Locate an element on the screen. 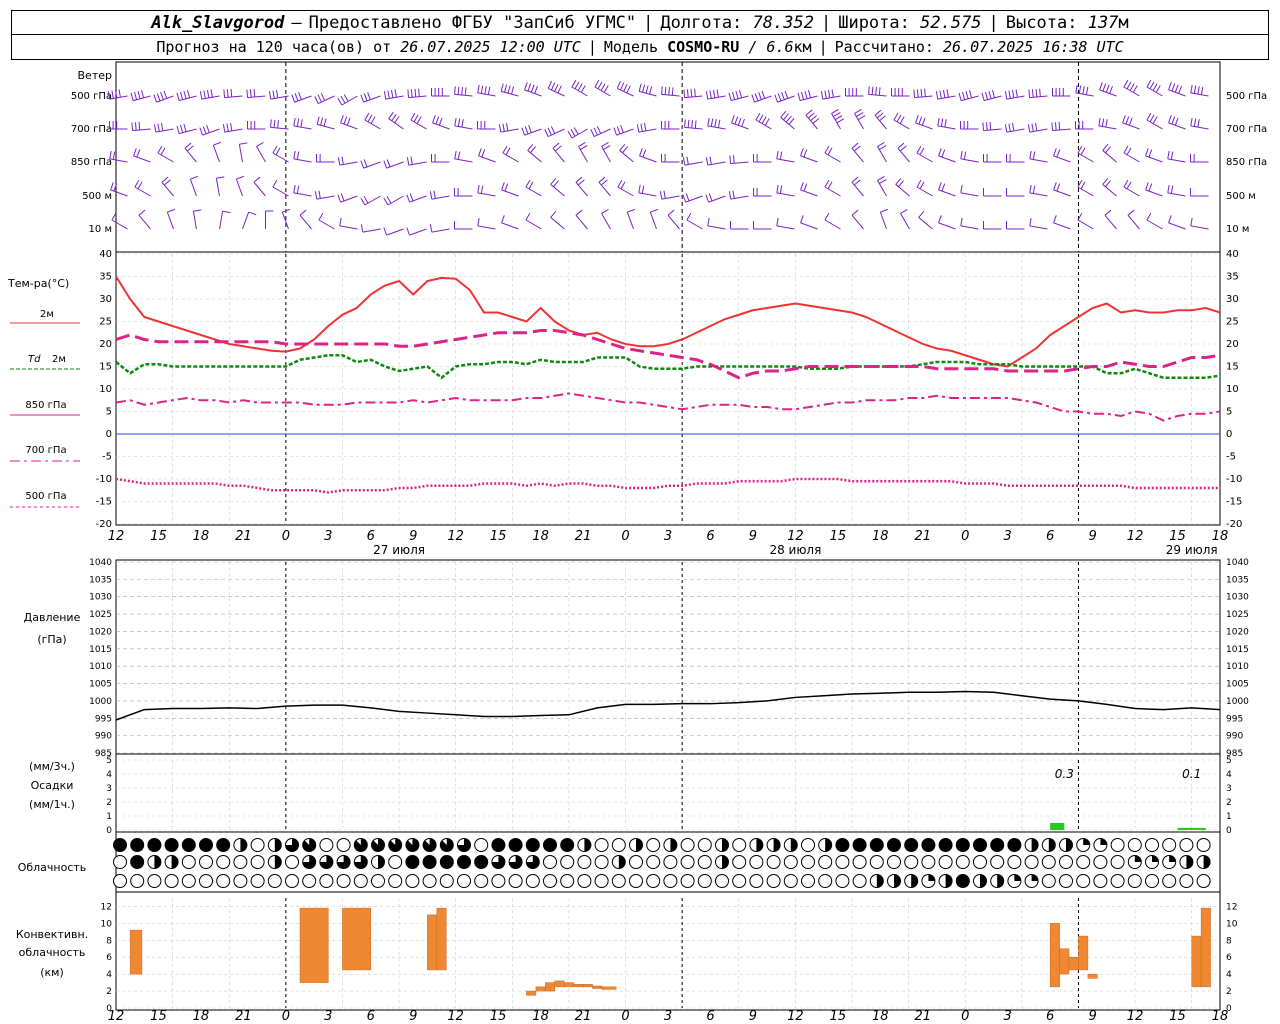  hour-tick-label-bottom: 6 is located at coordinates (1050, 1016).